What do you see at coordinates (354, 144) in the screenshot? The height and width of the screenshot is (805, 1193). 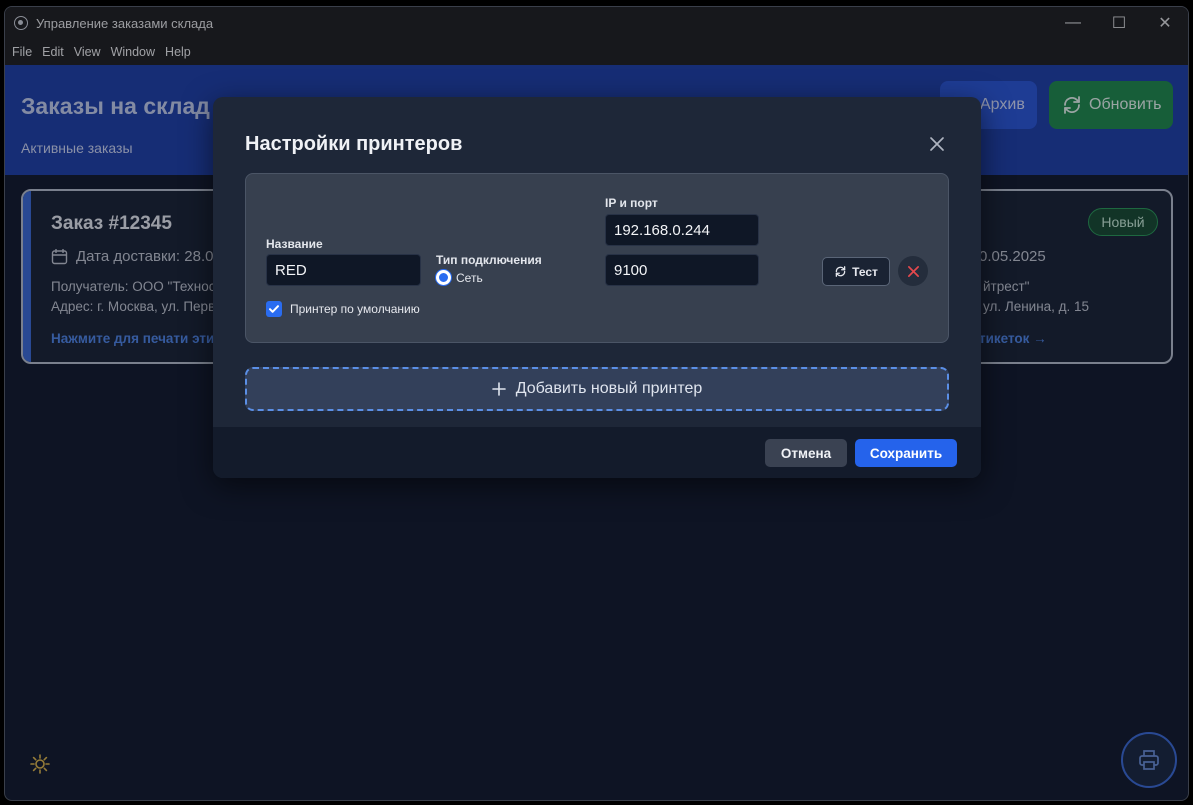 I see `dialog-title: Настройки принтеров` at bounding box center [354, 144].